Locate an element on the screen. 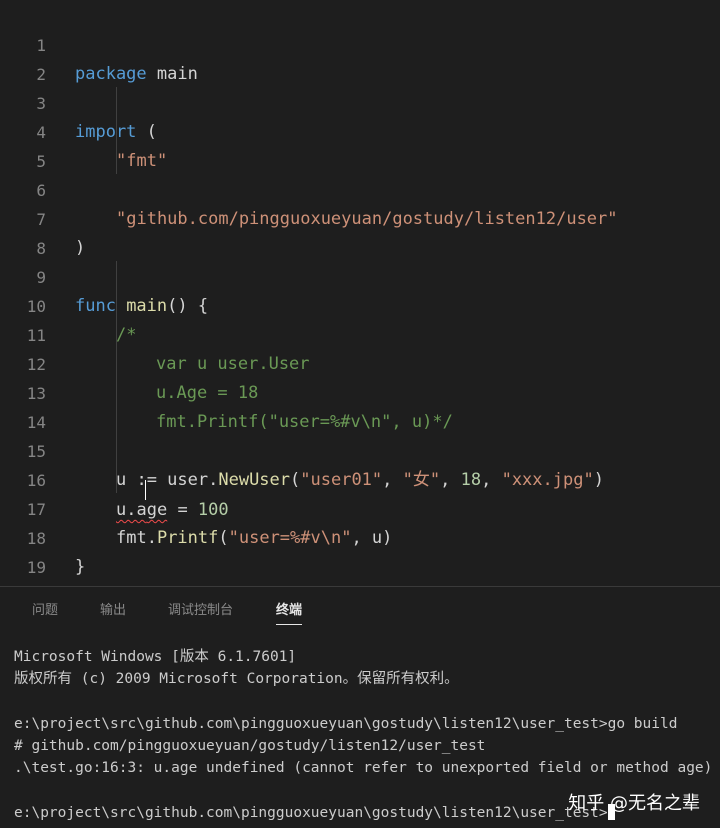 This screenshot has height=828, width=720. code-line-2: 2 is located at coordinates (360, 57).